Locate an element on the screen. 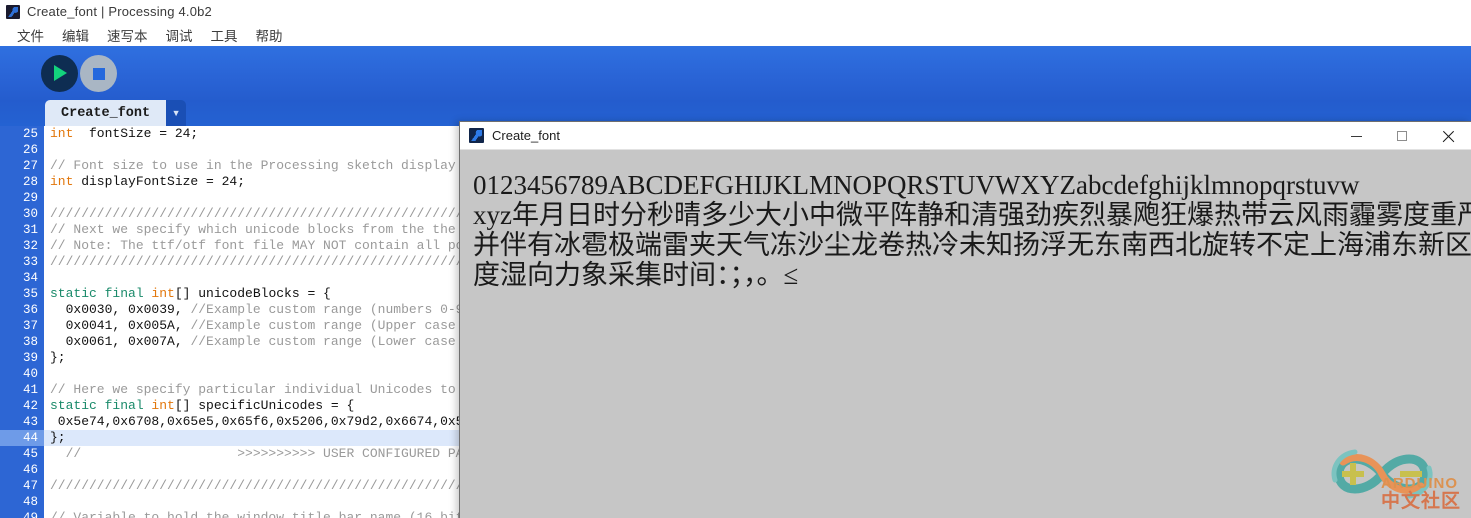  menu-item-tools: 工具 is located at coordinates (224, 35).